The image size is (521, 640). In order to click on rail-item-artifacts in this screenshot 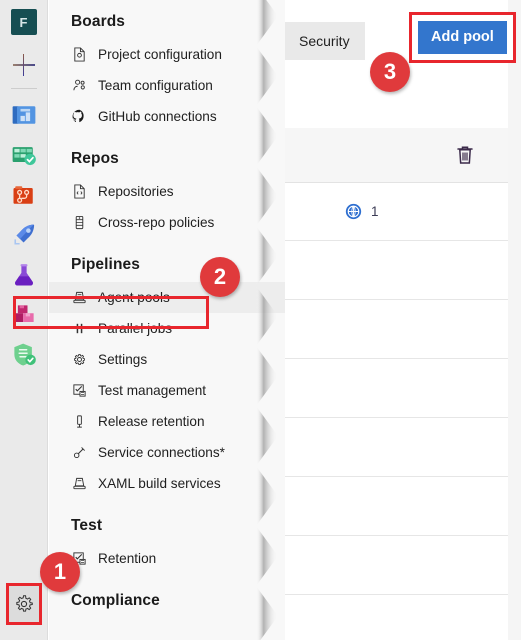, I will do `click(24, 315)`.